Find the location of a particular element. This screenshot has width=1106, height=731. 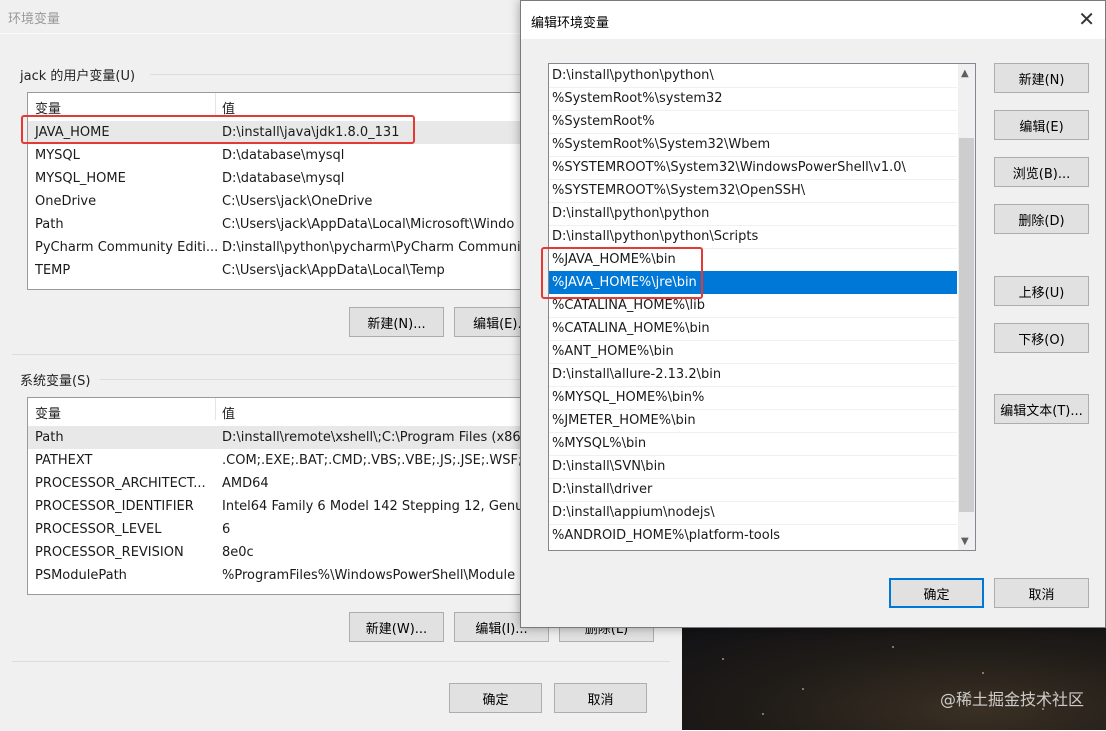

variable-value: C:\Users\jack\OneDrive is located at coordinates (297, 201).